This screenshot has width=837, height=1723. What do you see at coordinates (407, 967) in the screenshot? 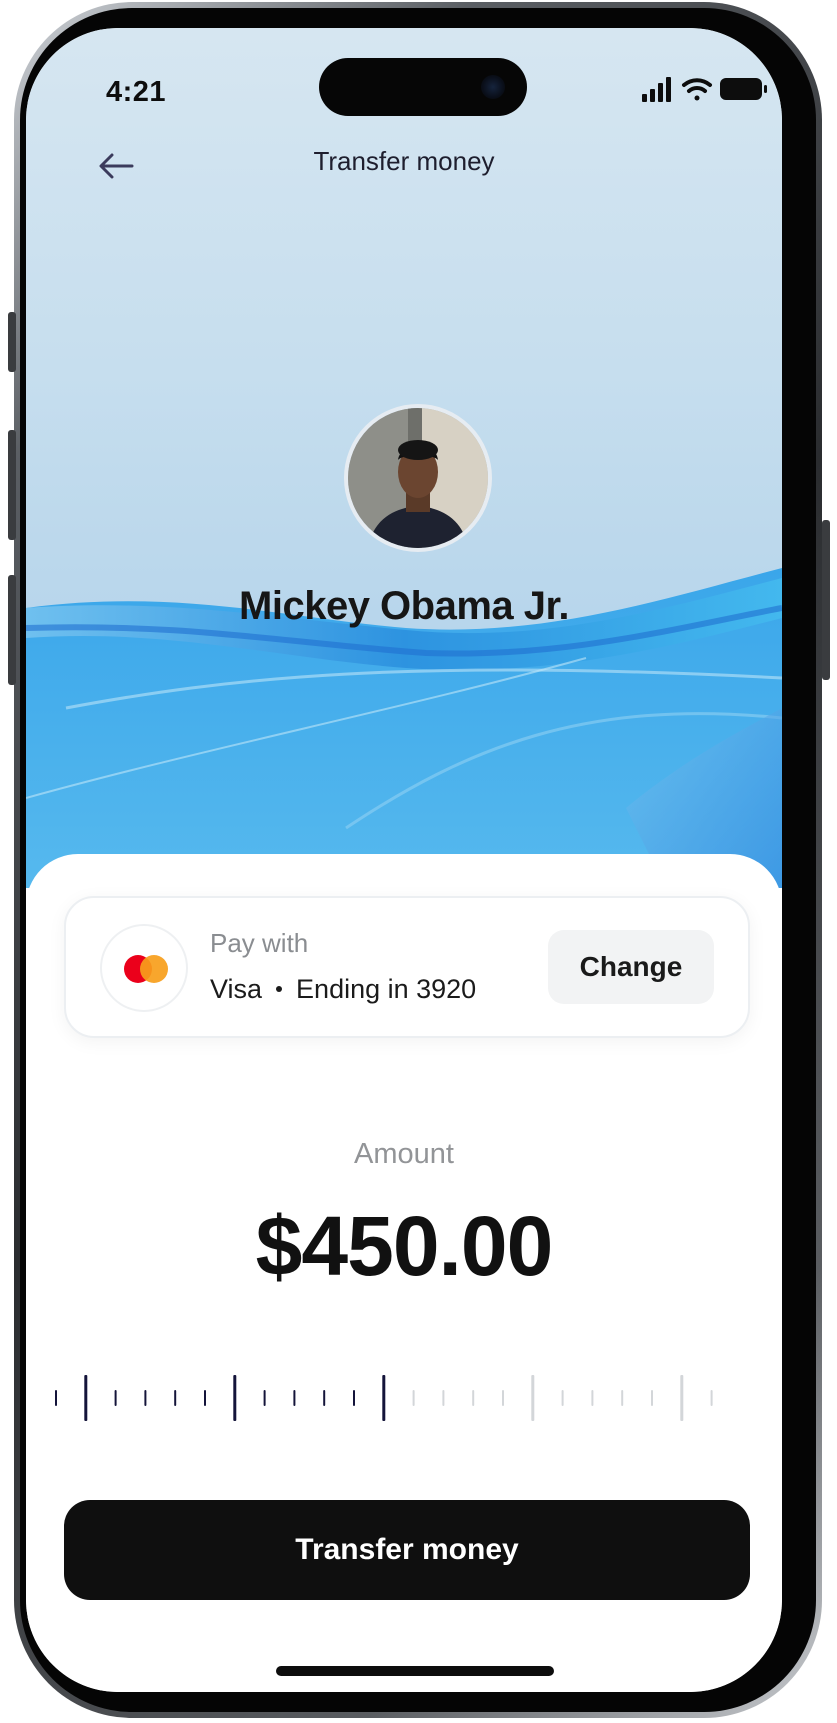
I see `payment-method-card: Pay with Visa Ending in 3920 Change` at bounding box center [407, 967].